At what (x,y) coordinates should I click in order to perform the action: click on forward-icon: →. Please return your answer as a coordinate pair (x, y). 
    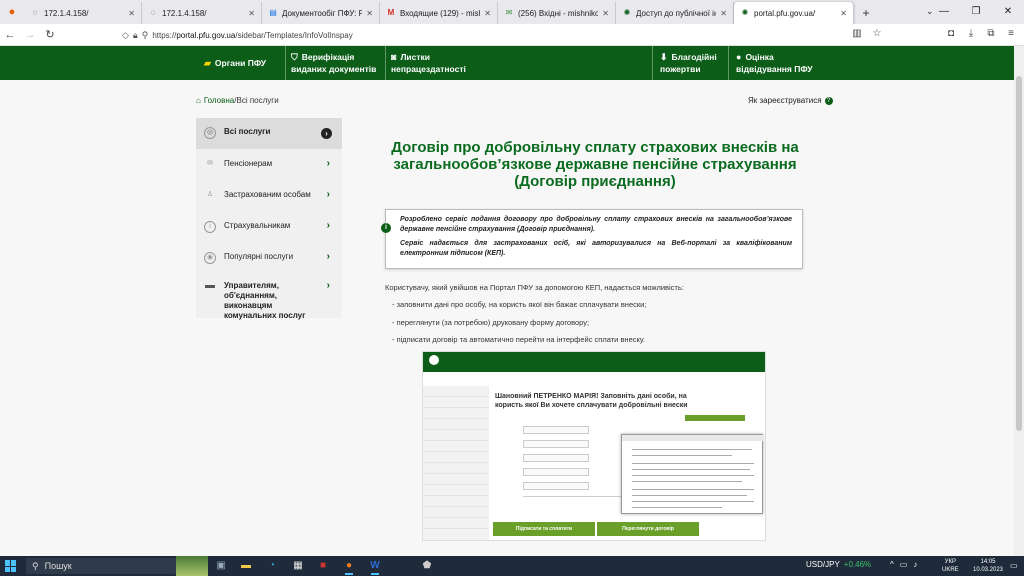
    Looking at the image, I should click on (30, 35).